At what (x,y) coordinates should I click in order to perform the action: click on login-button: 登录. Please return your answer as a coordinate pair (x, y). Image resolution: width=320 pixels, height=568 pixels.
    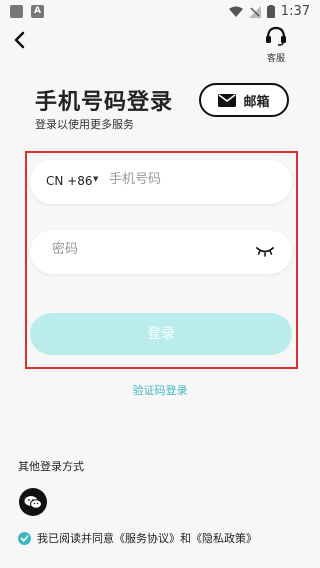
    Looking at the image, I should click on (161, 334).